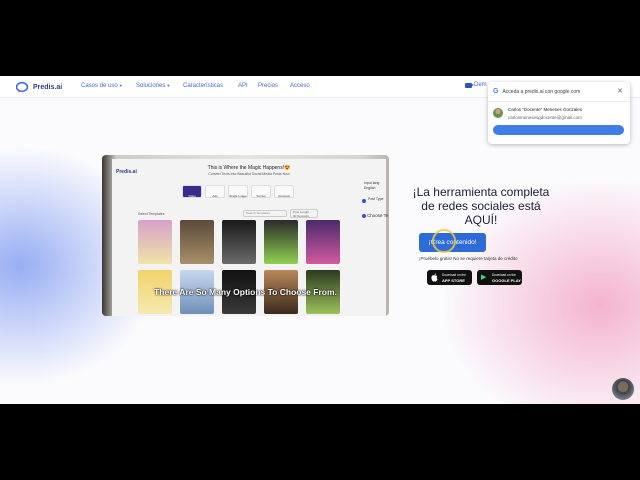 This screenshot has height=480, width=640. I want to click on google-logo-icon: G, so click(496, 91).